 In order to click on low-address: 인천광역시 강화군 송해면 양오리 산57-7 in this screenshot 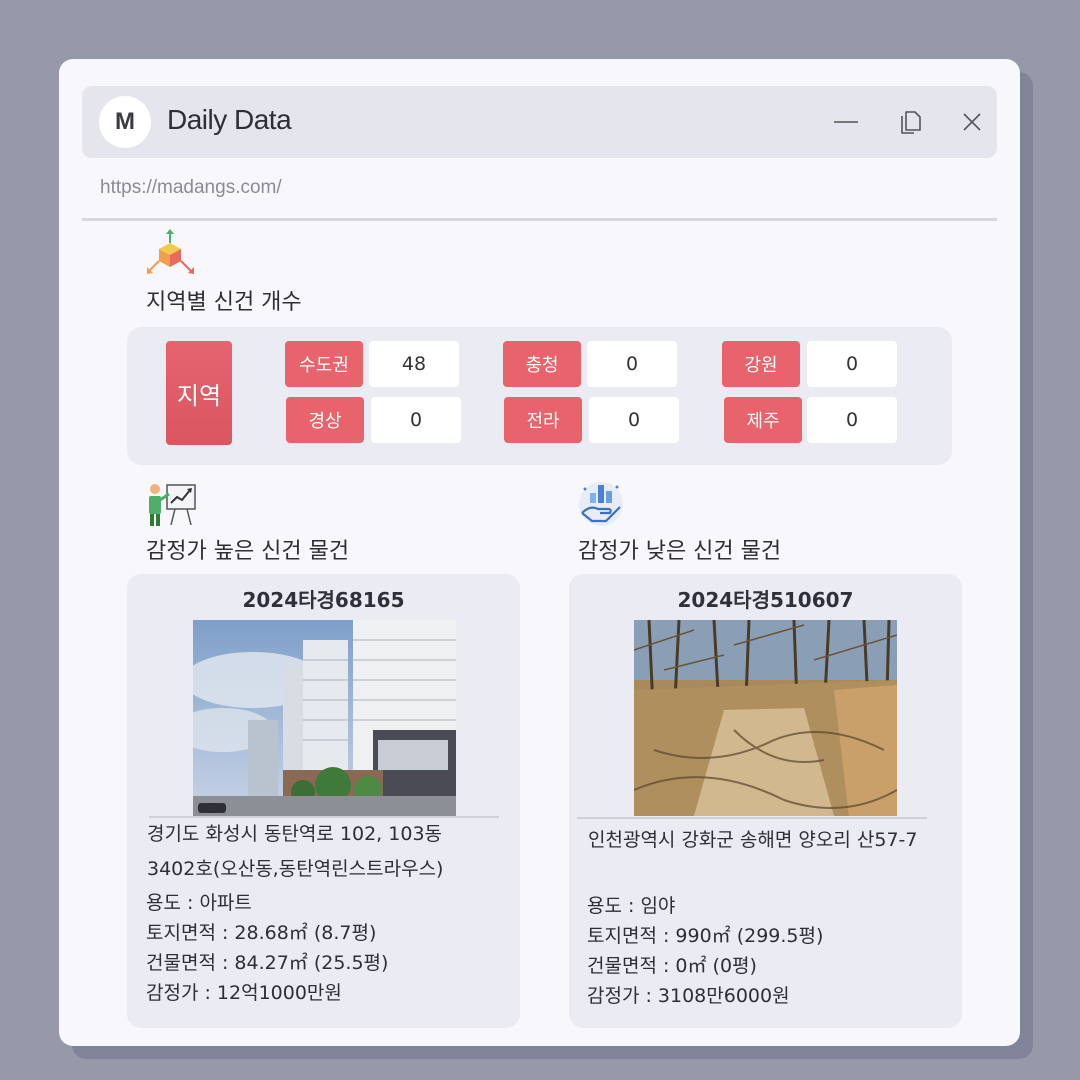, I will do `click(752, 840)`.